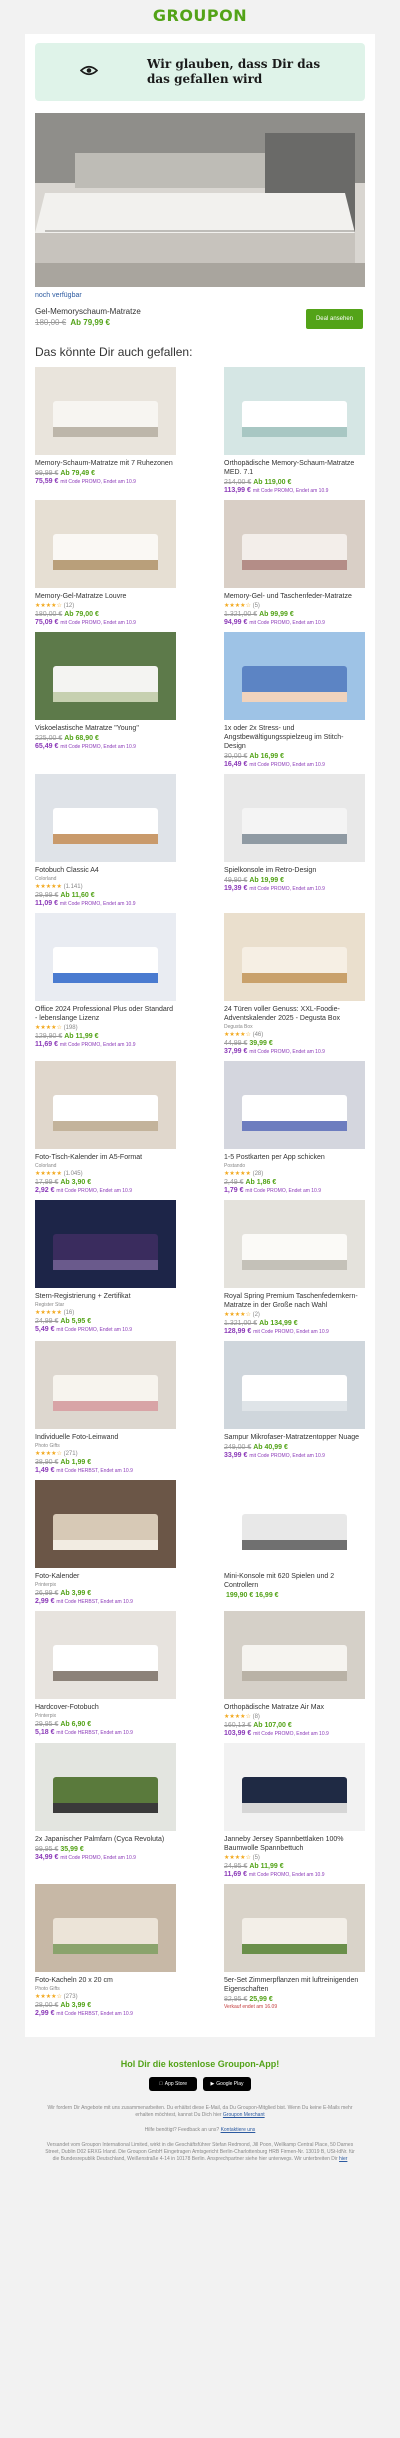  What do you see at coordinates (294, 596) in the screenshot?
I see `product-name: Memory-Gel- und Taschenfeder-Matratze` at bounding box center [294, 596].